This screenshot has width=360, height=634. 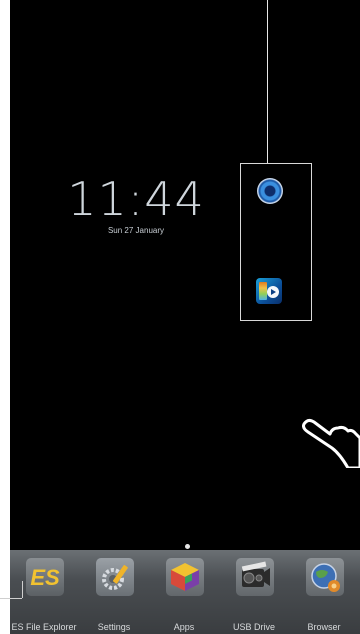 I want to click on dock-label-browser: Browser, so click(x=324, y=627).